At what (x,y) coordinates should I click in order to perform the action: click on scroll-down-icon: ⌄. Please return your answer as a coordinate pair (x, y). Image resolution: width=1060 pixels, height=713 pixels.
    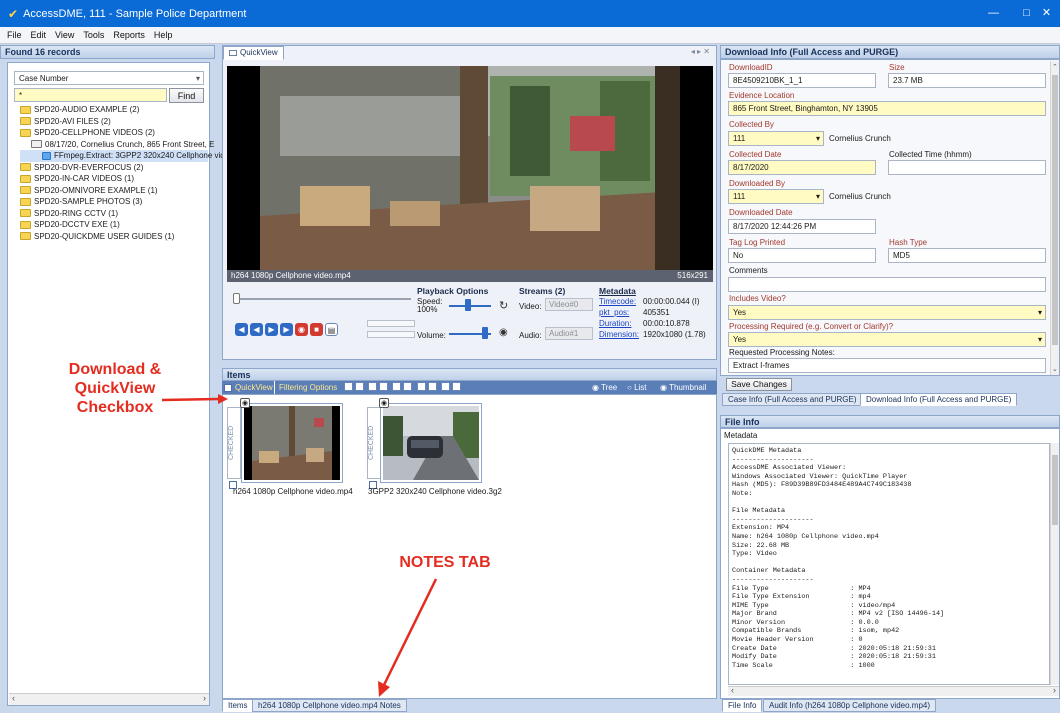
    Looking at the image, I should click on (1055, 369).